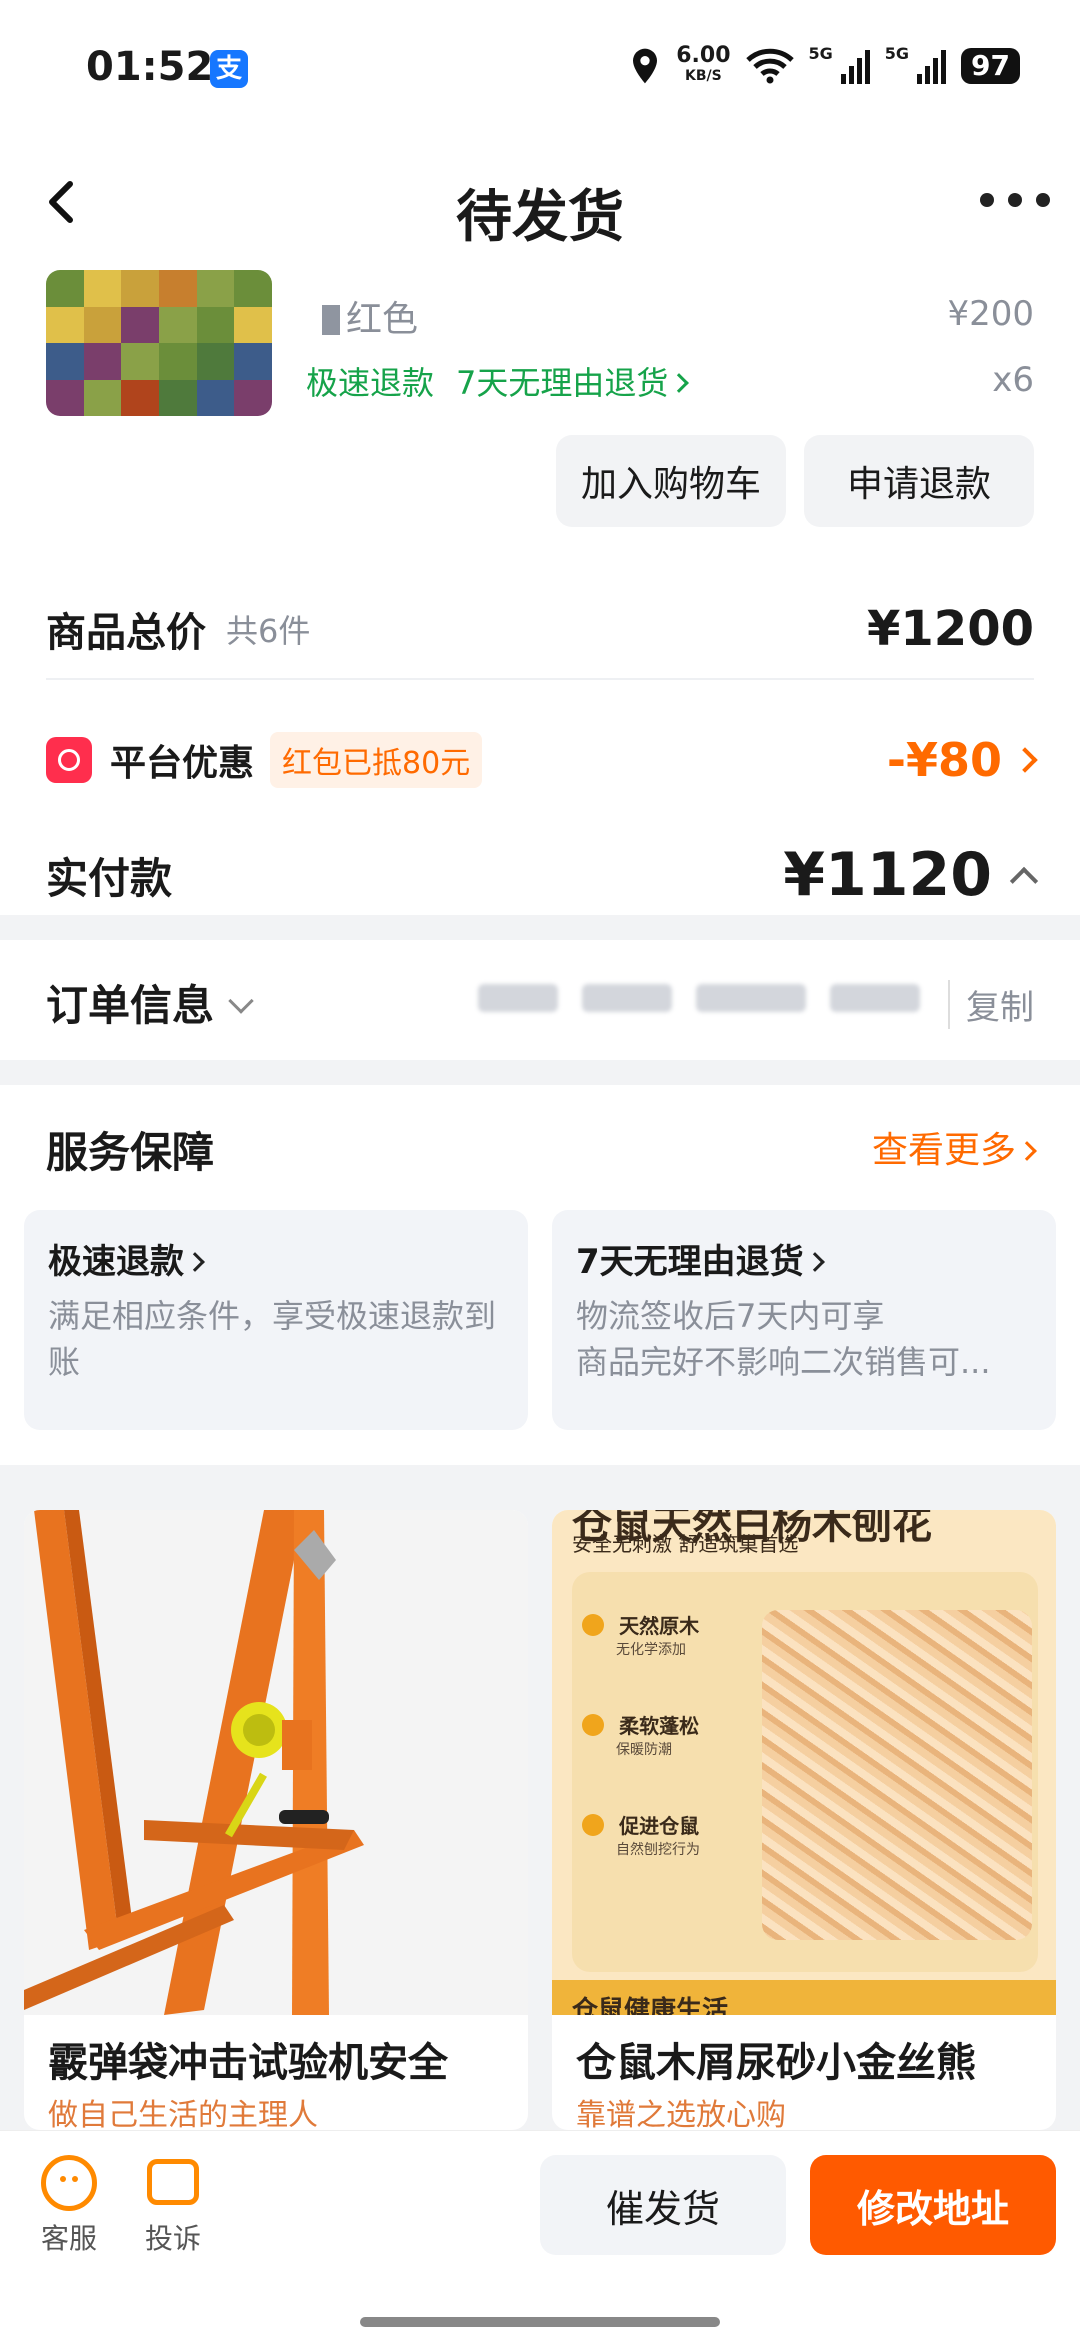  What do you see at coordinates (276, 1762) in the screenshot?
I see `product-image-test-machine` at bounding box center [276, 1762].